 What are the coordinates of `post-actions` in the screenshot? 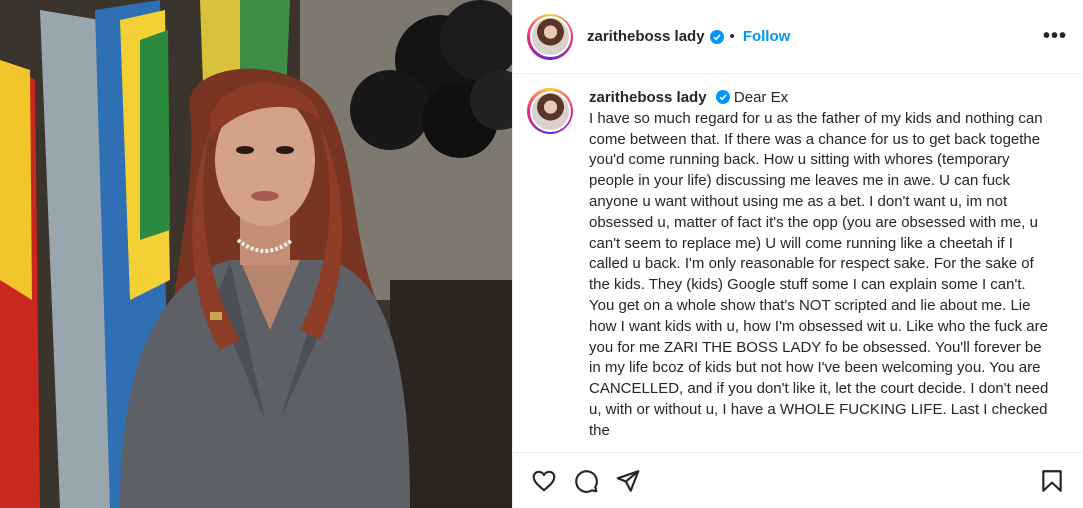 It's located at (798, 480).